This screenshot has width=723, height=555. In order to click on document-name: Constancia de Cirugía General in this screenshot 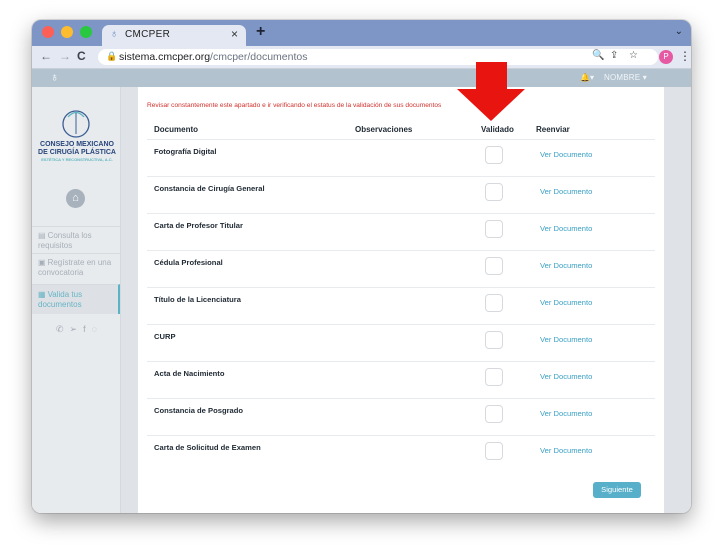, I will do `click(209, 188)`.